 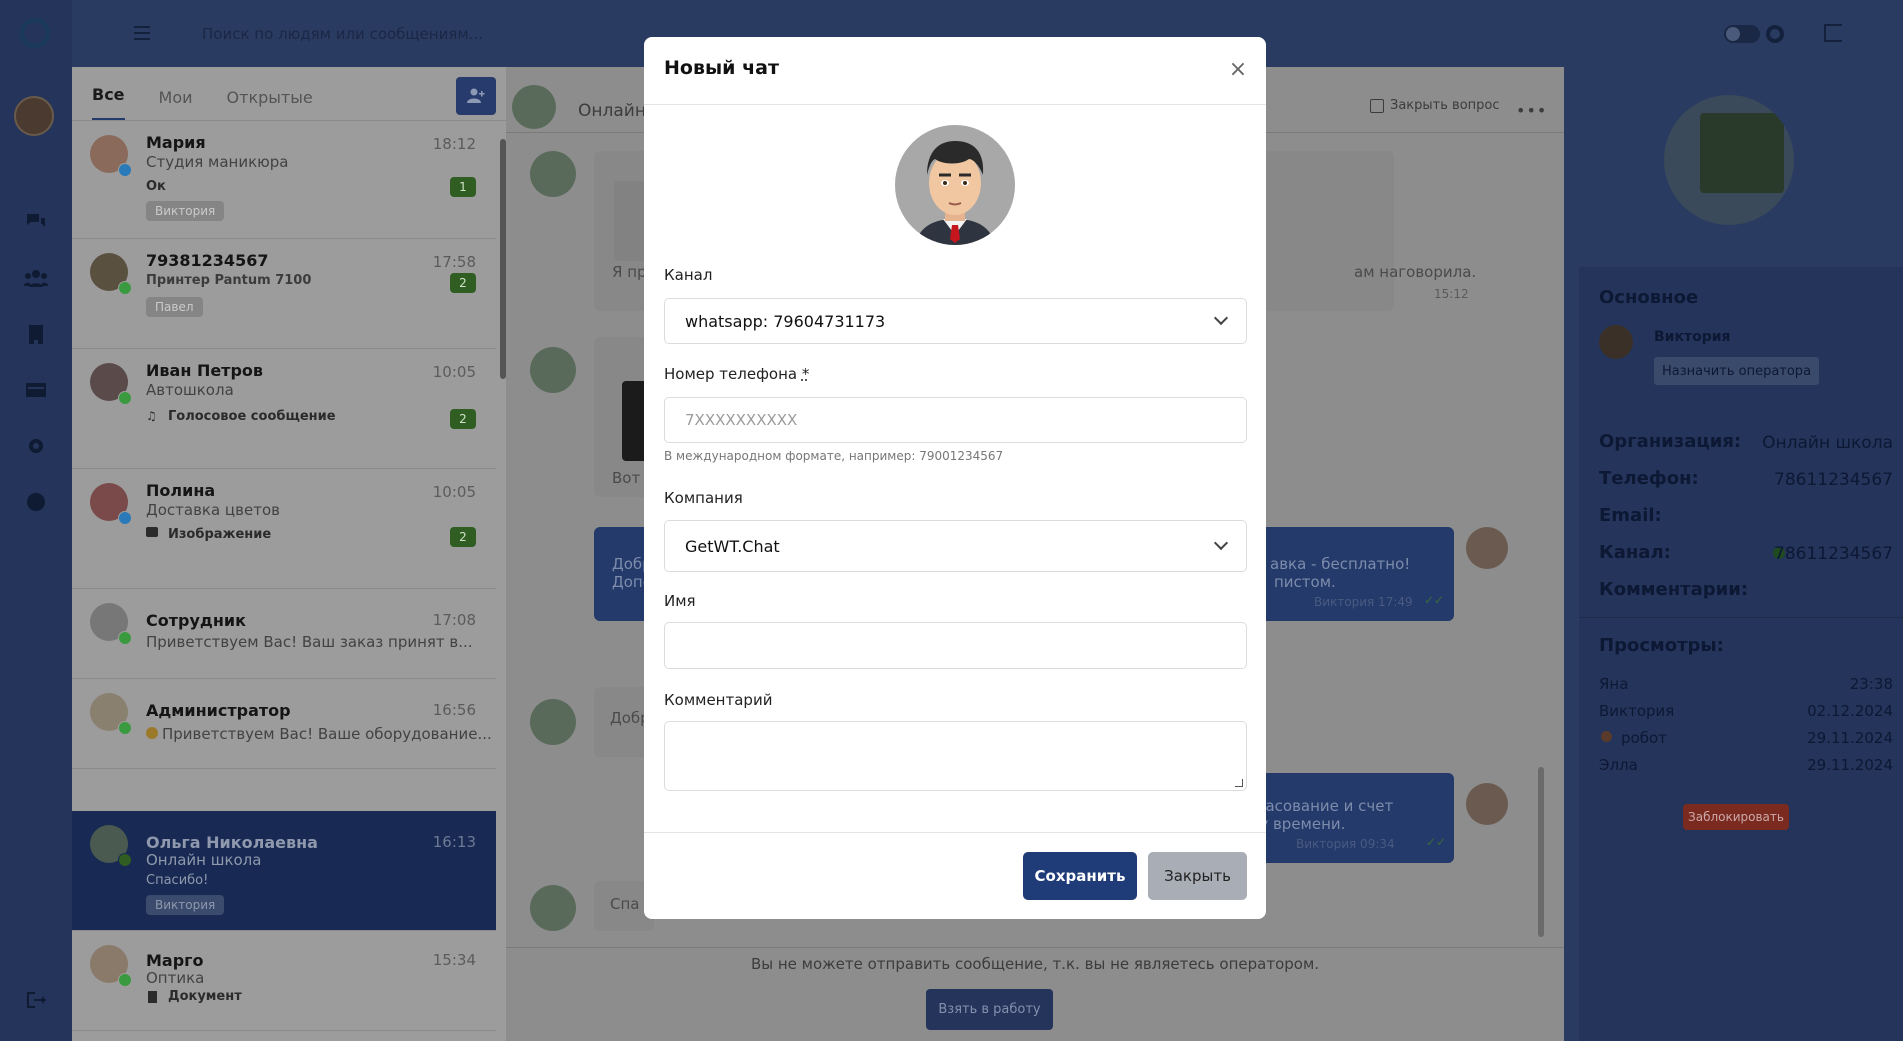 What do you see at coordinates (36, 390) in the screenshot?
I see `card-icon` at bounding box center [36, 390].